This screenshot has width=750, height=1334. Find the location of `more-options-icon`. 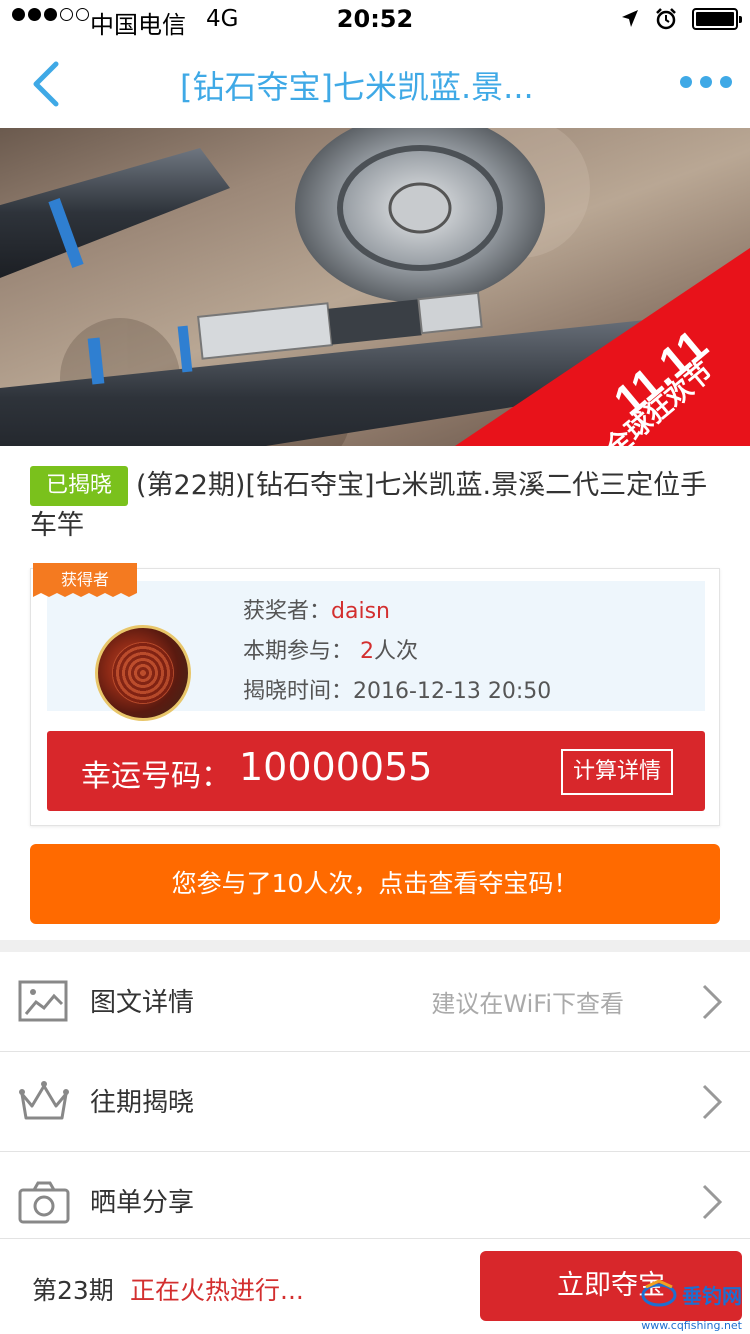

more-options-icon is located at coordinates (706, 82).